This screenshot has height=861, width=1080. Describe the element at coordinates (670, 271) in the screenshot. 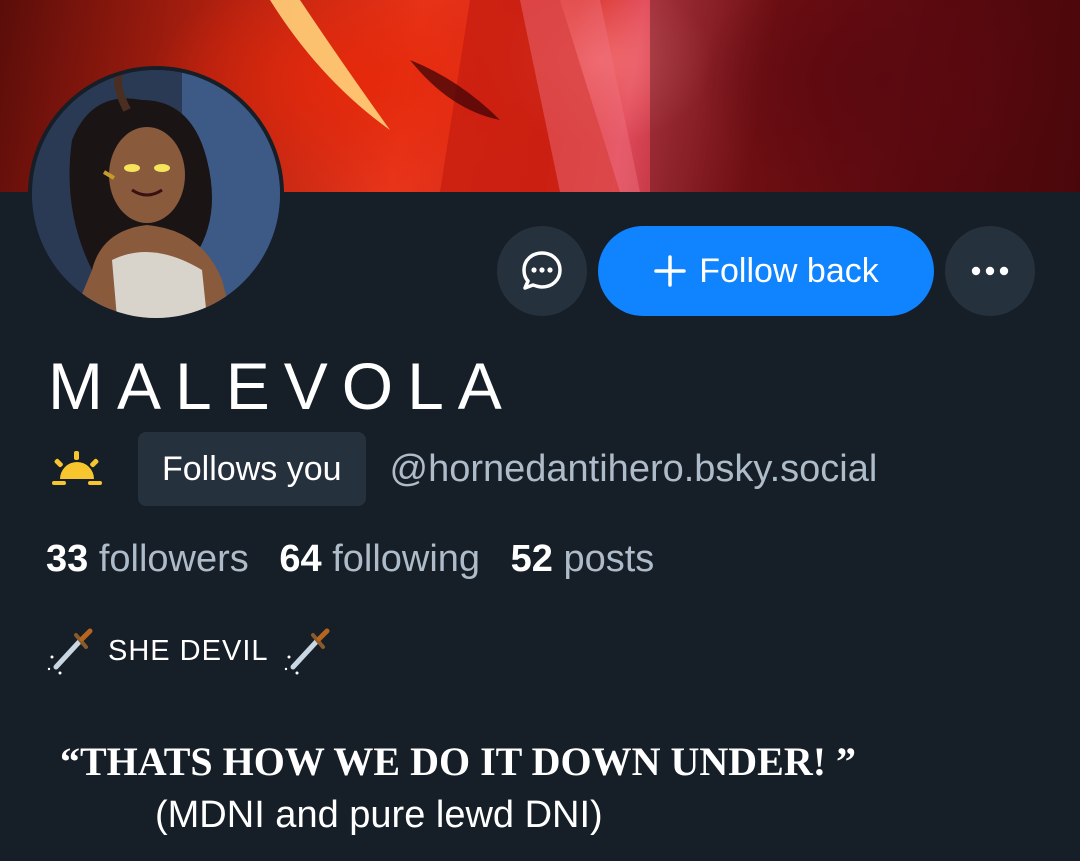

I see `plus-icon` at that location.